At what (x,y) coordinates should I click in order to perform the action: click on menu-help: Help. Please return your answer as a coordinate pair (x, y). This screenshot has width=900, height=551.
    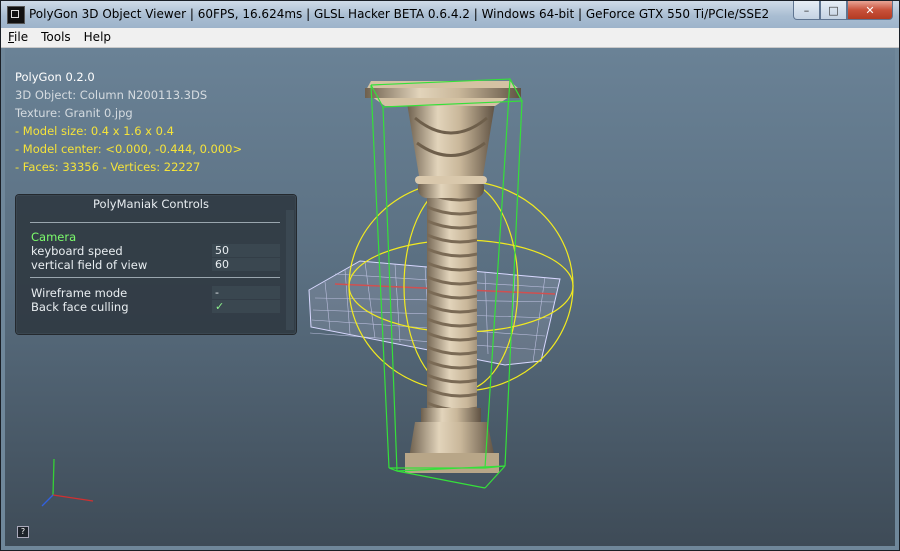
    Looking at the image, I should click on (97, 37).